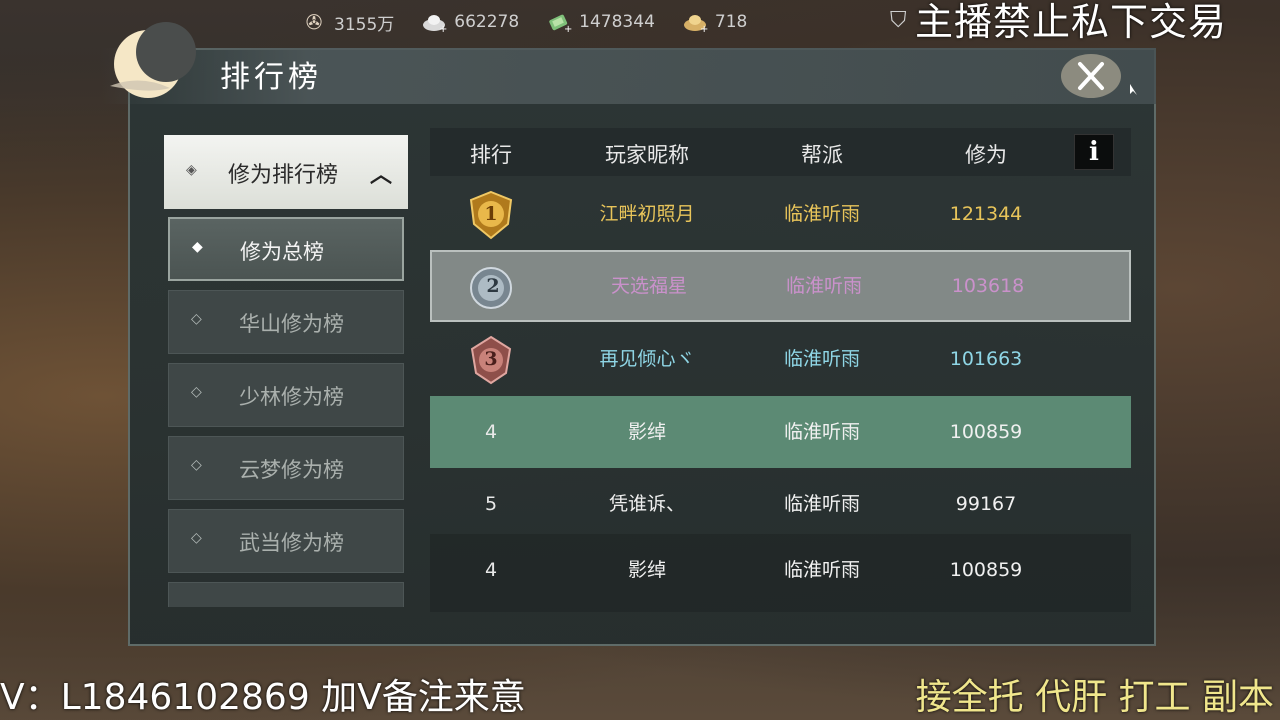  I want to click on header-player-name: 玩家昵称, so click(647, 155).